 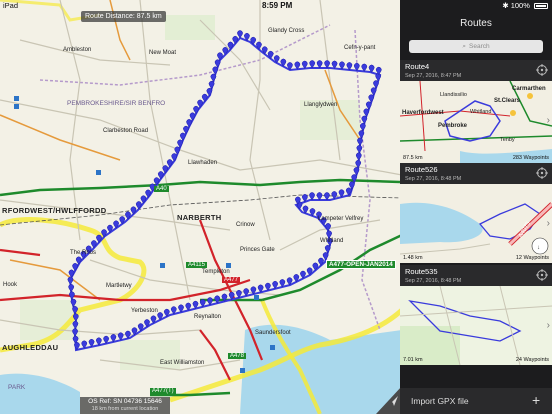 I want to click on route-header: Route535 Sep 27, 2016, 8:48 PM, so click(x=476, y=275).